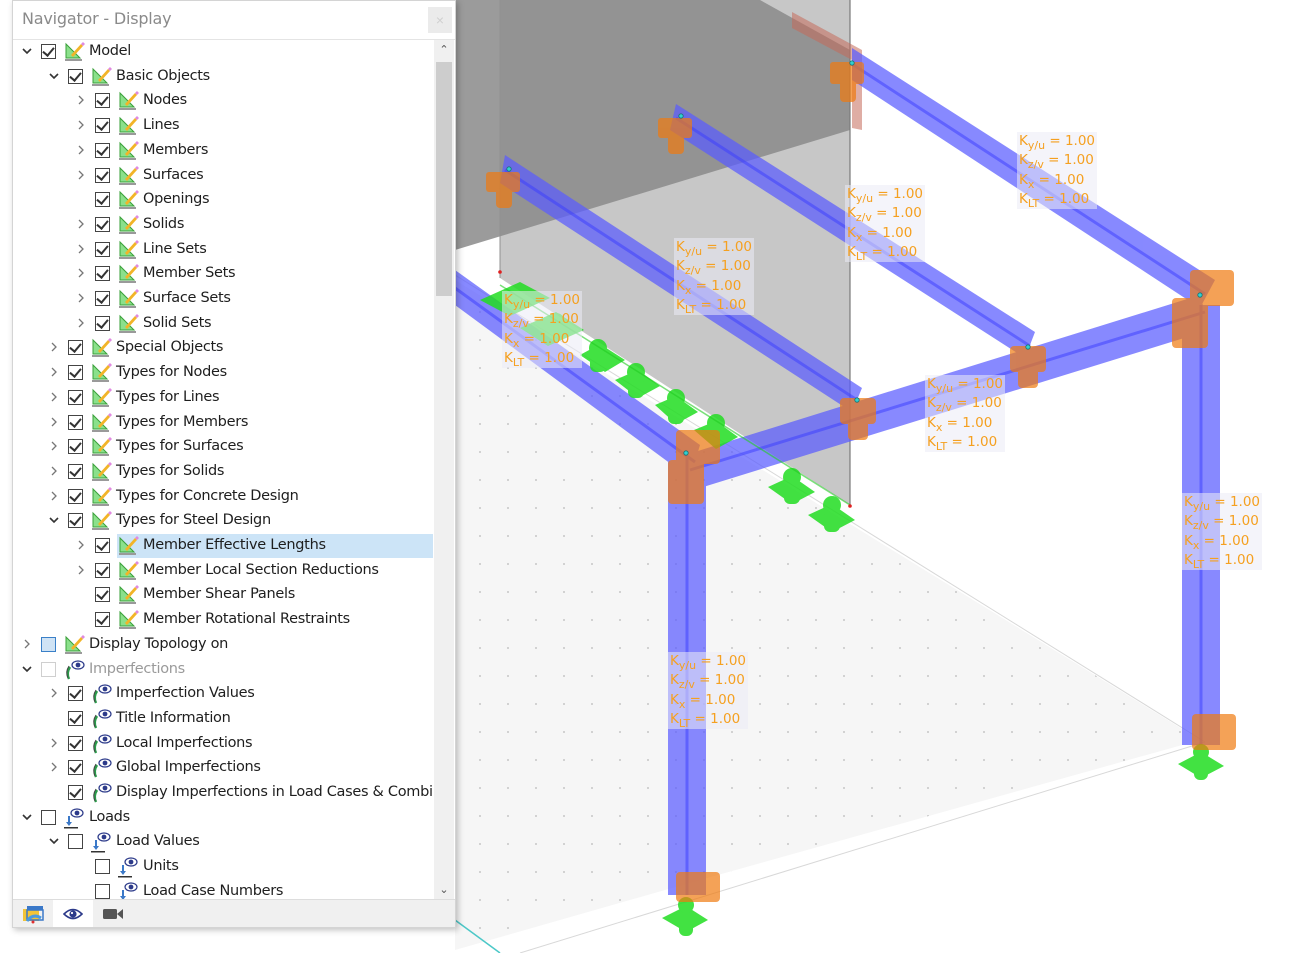 The height and width of the screenshot is (953, 1296). What do you see at coordinates (223, 670) in the screenshot?
I see `tree-item: Imperfections` at bounding box center [223, 670].